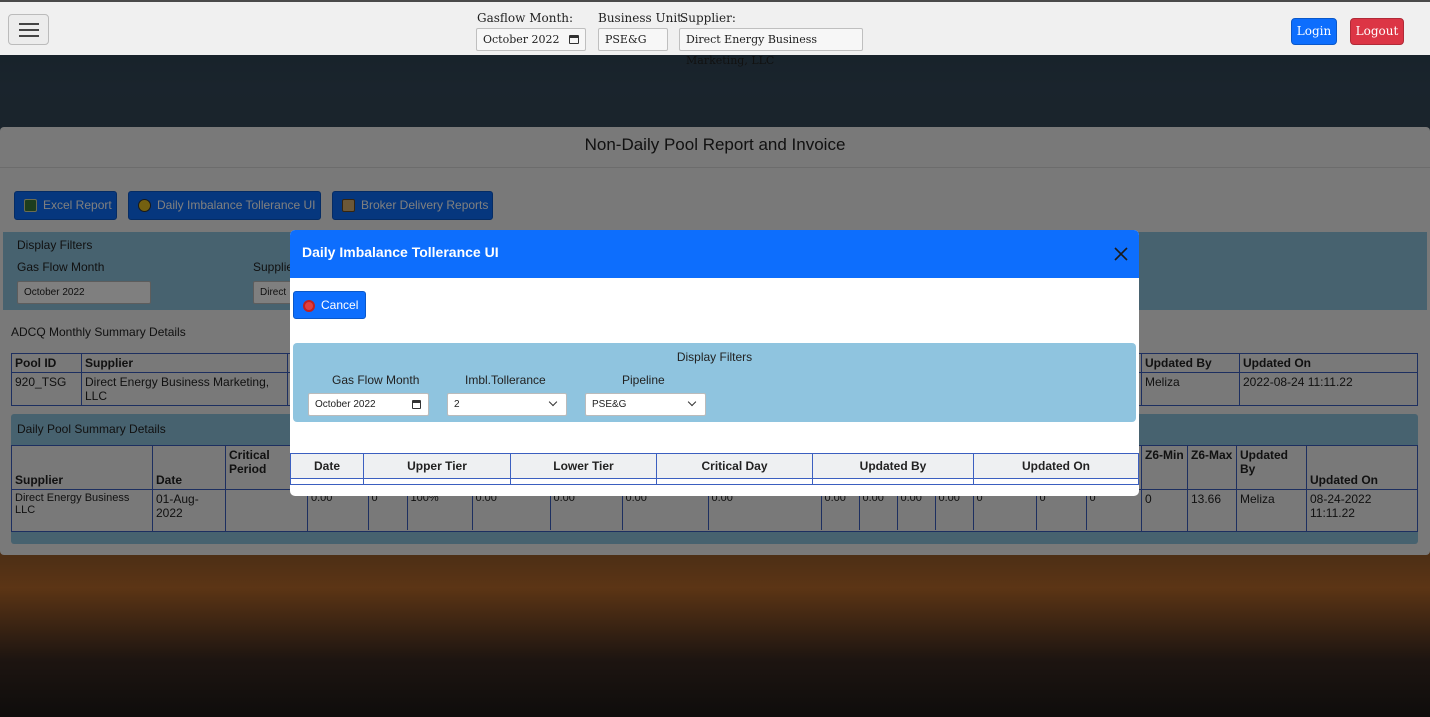 The height and width of the screenshot is (717, 1430). Describe the element at coordinates (609, 404) in the screenshot. I see `pipeline-value: PSE&G` at that location.